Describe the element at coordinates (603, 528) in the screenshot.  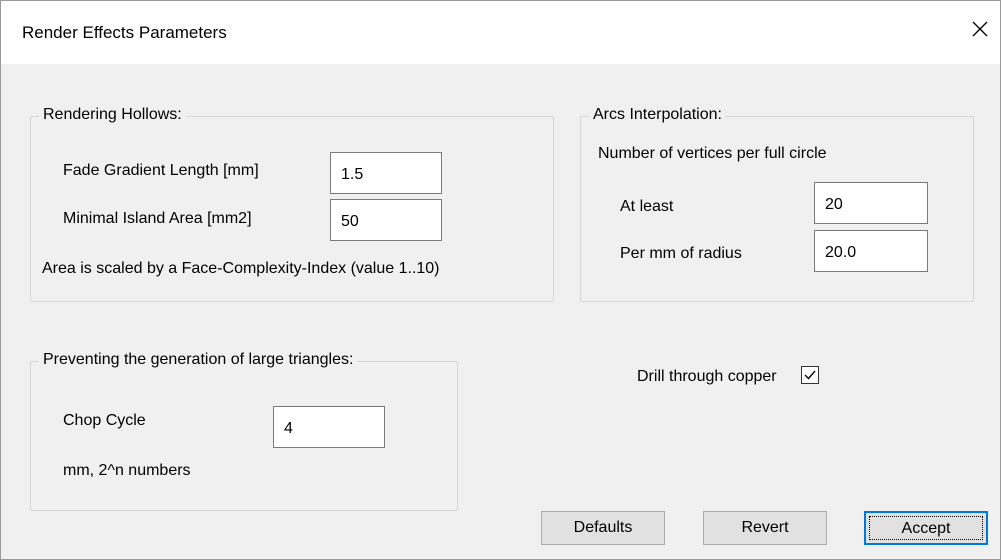
I see `defaults-button: Defaults` at that location.